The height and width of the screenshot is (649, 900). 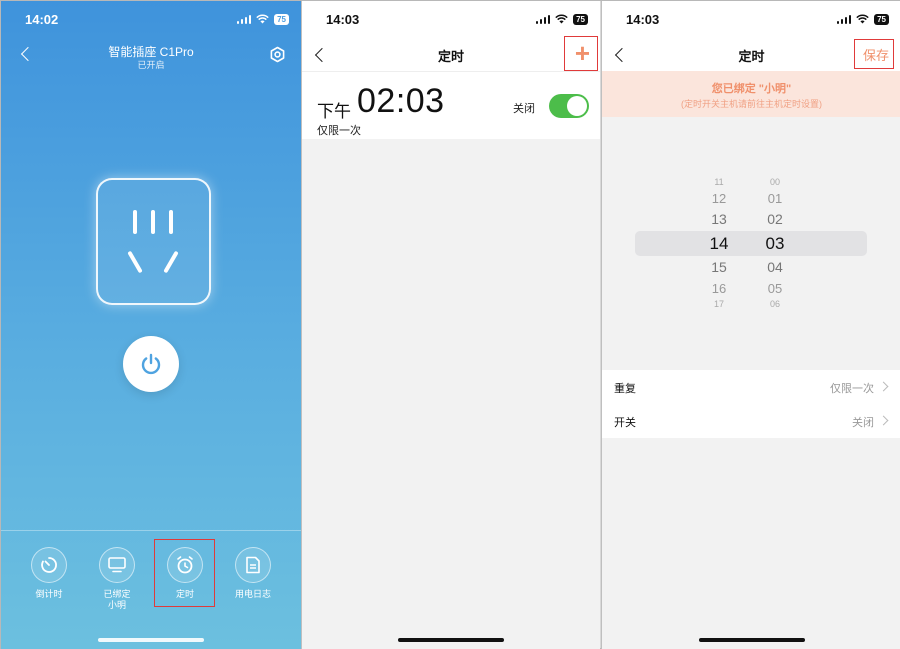 I want to click on bound-notice: 您已绑定 "小明" (定时开关主机请前往主机定时设置), so click(x=751, y=94).